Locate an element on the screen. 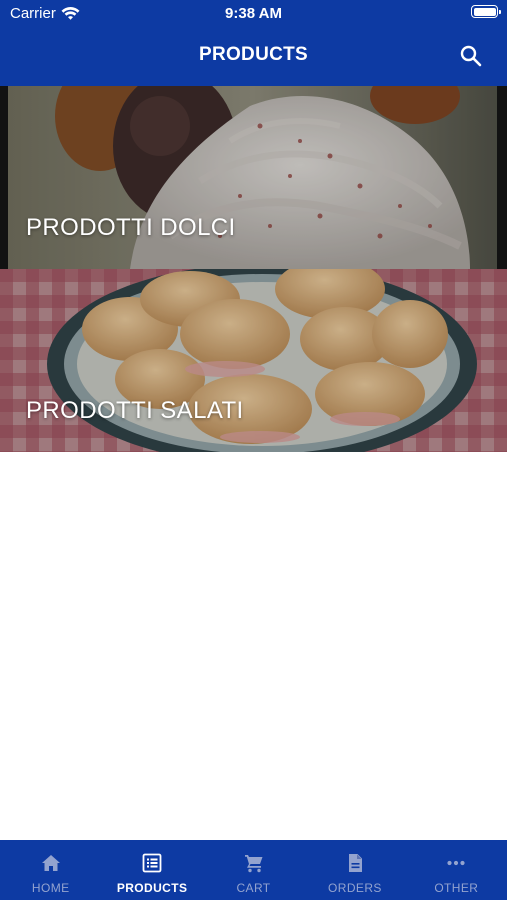  battery-indicator is located at coordinates (486, 11).